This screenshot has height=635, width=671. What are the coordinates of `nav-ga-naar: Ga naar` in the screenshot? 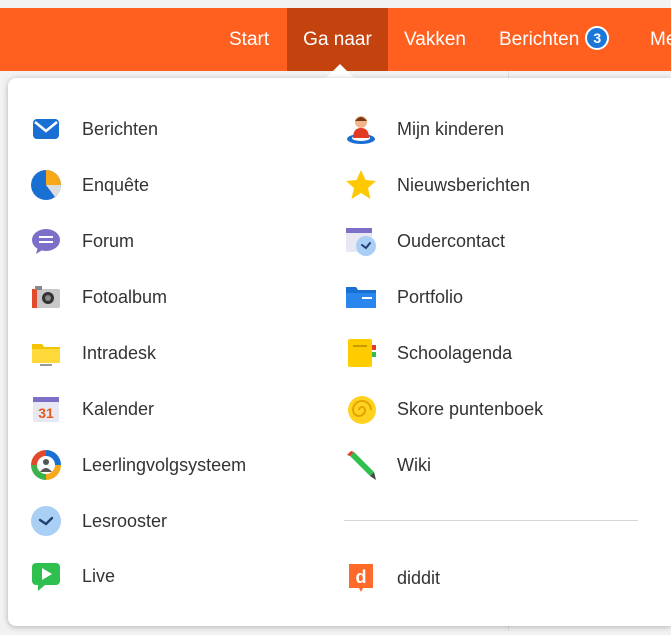 It's located at (337, 39).